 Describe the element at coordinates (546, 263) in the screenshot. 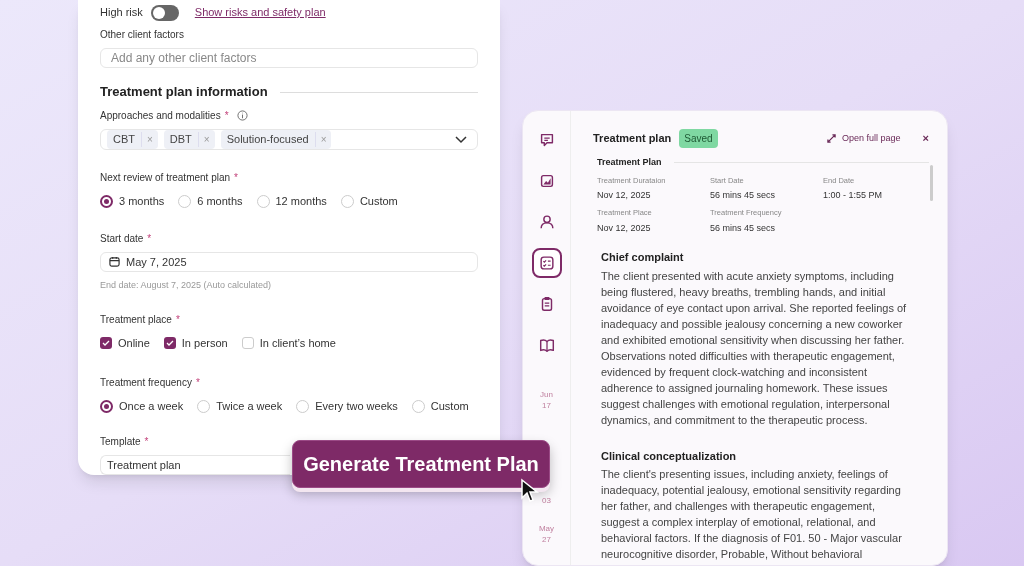

I see `checklist-icon` at that location.